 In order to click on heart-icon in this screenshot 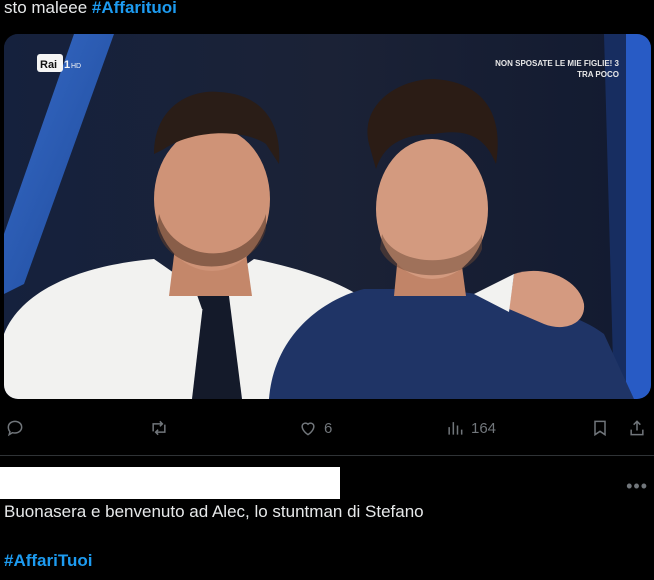, I will do `click(308, 429)`.